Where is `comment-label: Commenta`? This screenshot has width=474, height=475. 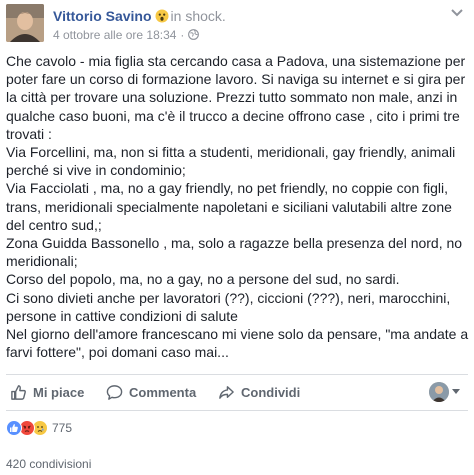 comment-label: Commenta is located at coordinates (163, 392).